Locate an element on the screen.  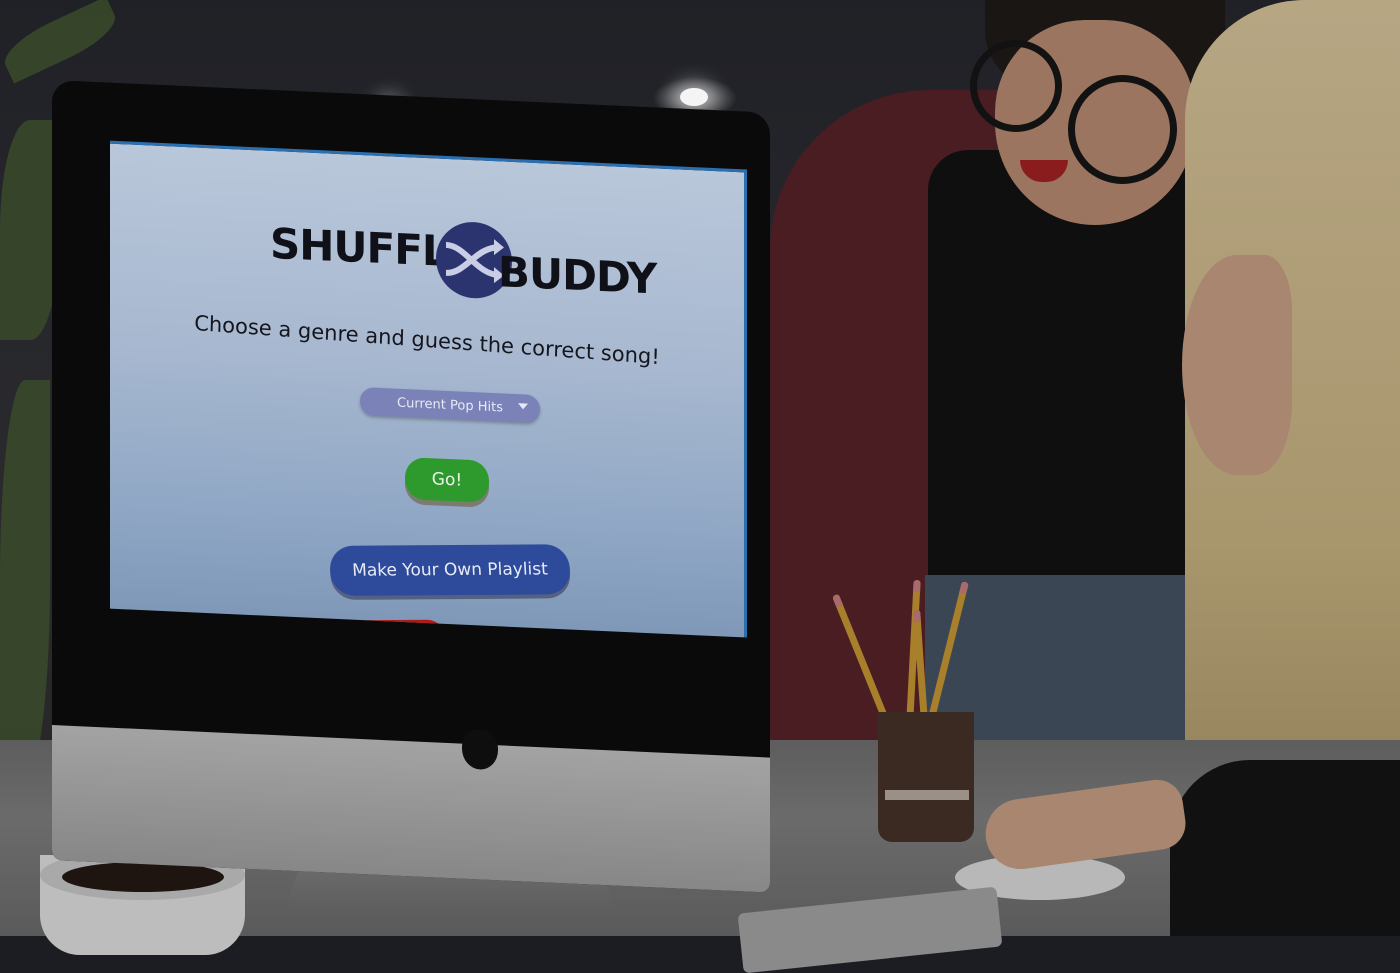
genre-select: Current Pop Hits is located at coordinates (450, 405).